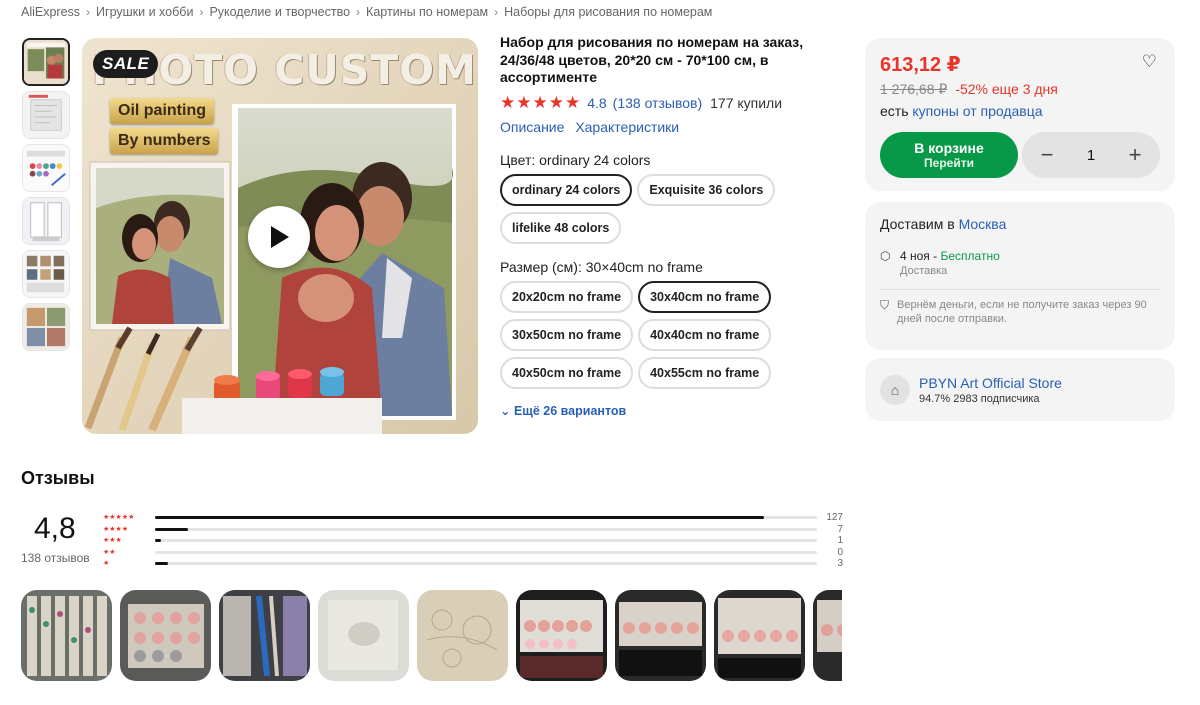  What do you see at coordinates (705, 372) in the screenshot?
I see `size-option: 40x55cm no frame` at bounding box center [705, 372].